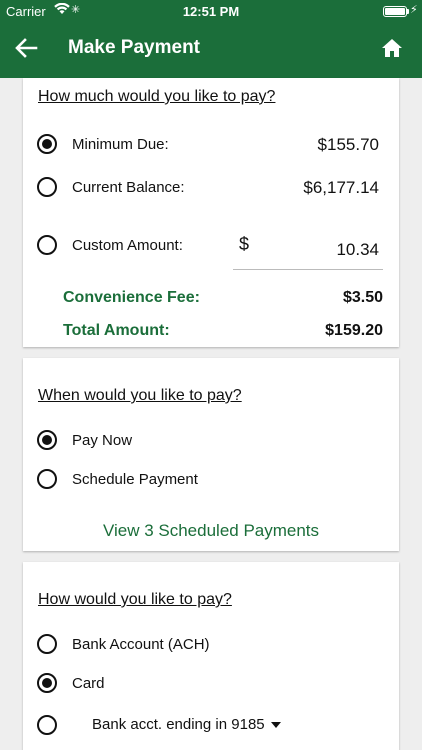  Describe the element at coordinates (414, 10) in the screenshot. I see `charging-bolt-icon: ⚡` at that location.